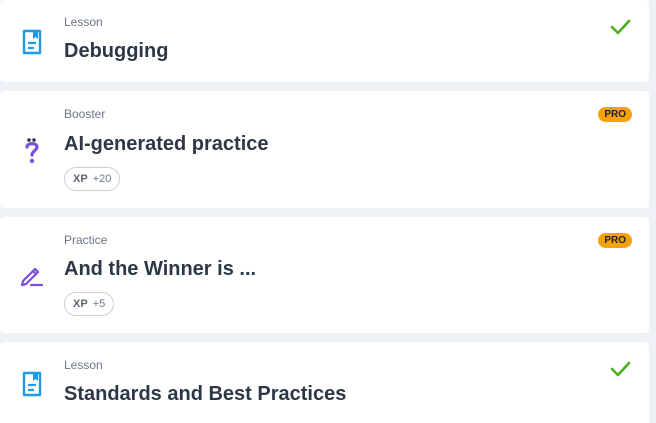 Image resolution: width=656 pixels, height=423 pixels. What do you see at coordinates (102, 179) in the screenshot?
I see `xp-value: +20` at bounding box center [102, 179].